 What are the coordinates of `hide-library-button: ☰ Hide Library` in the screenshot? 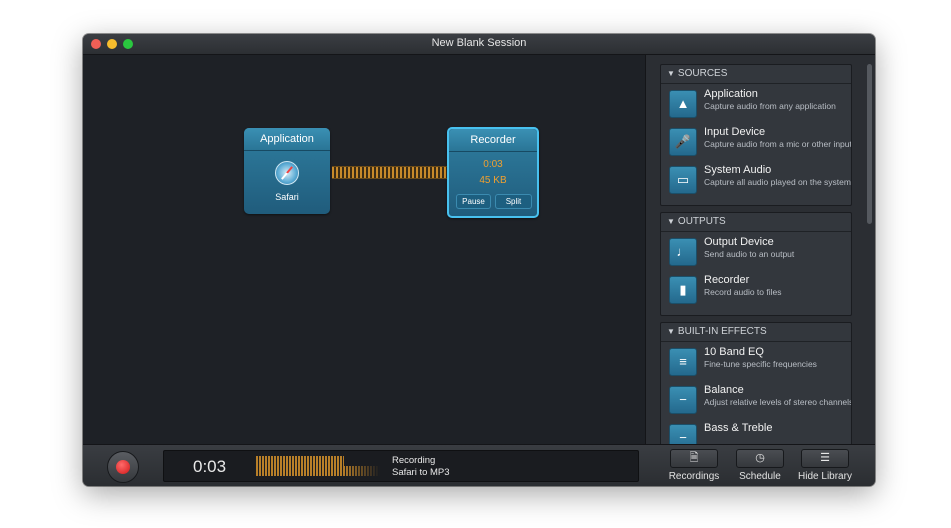 It's located at (825, 465).